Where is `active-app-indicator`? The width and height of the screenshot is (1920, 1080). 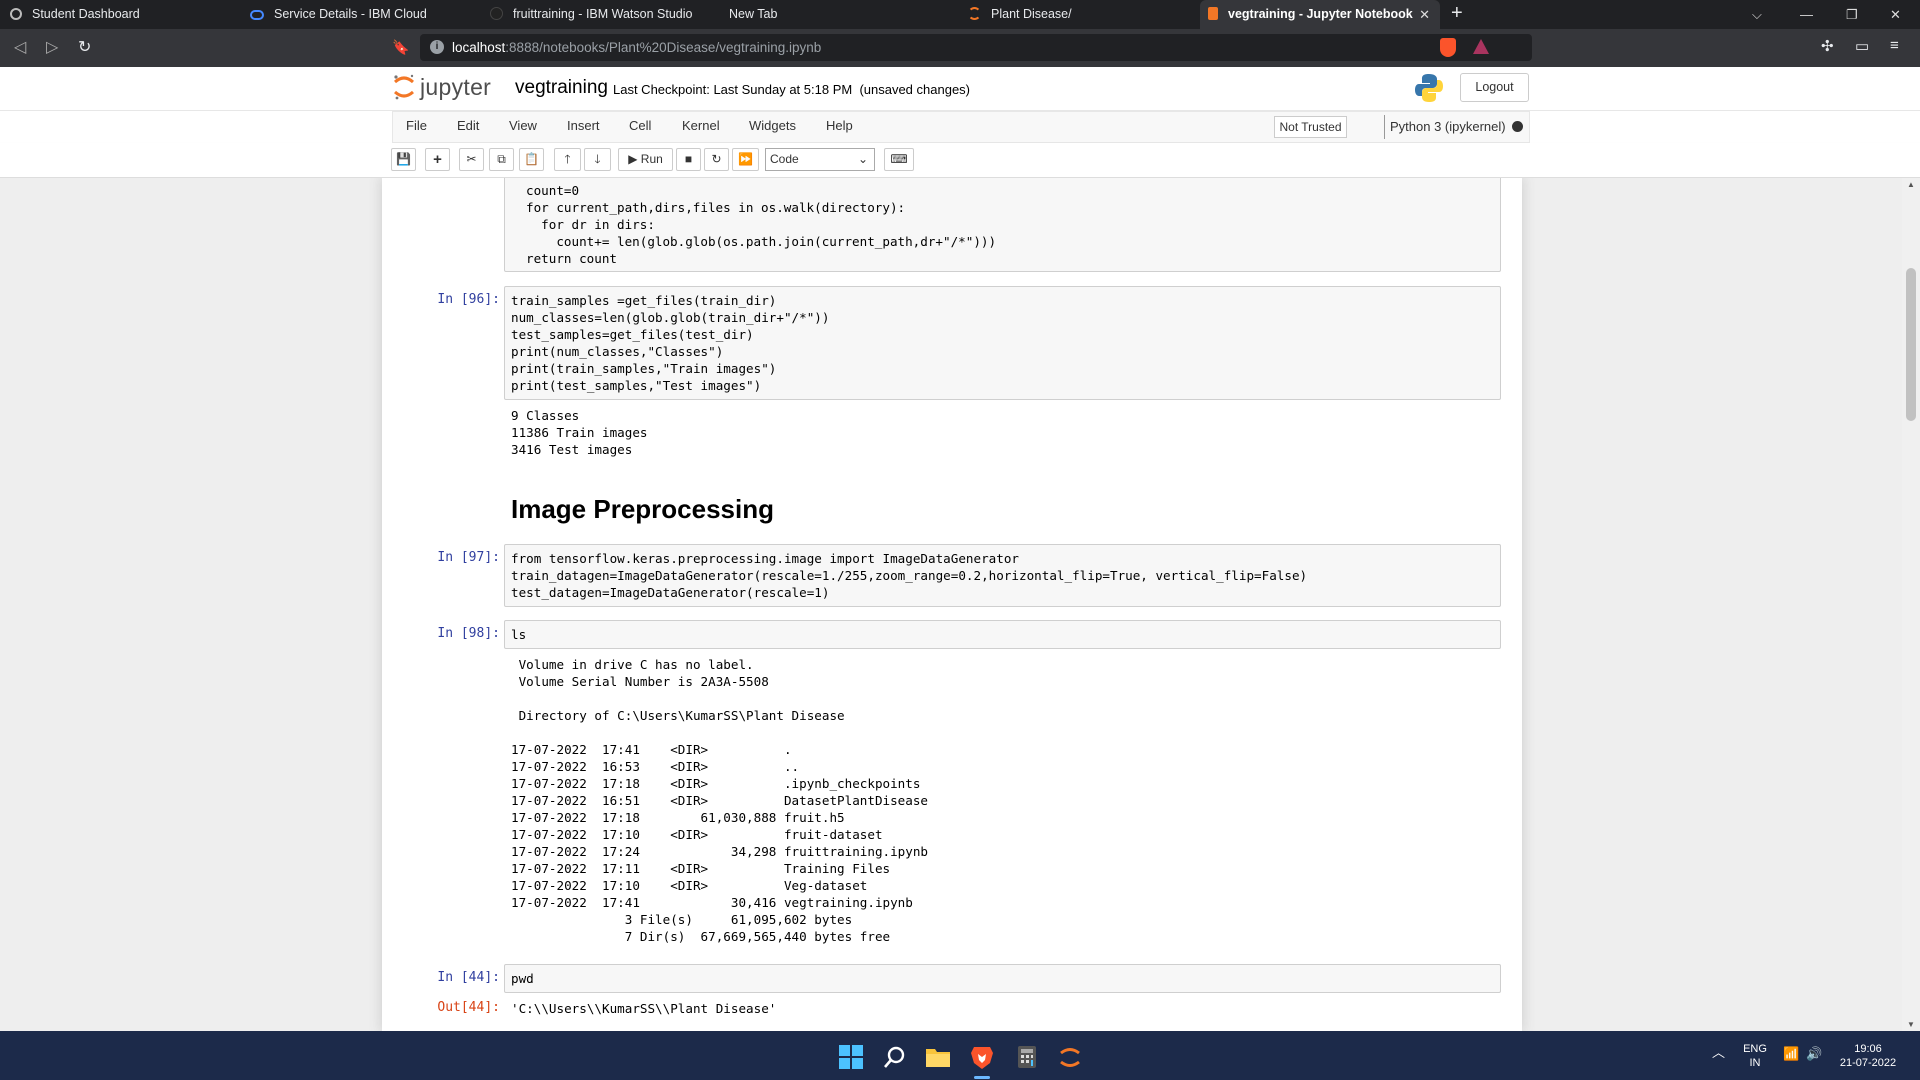
active-app-indicator is located at coordinates (982, 1077).